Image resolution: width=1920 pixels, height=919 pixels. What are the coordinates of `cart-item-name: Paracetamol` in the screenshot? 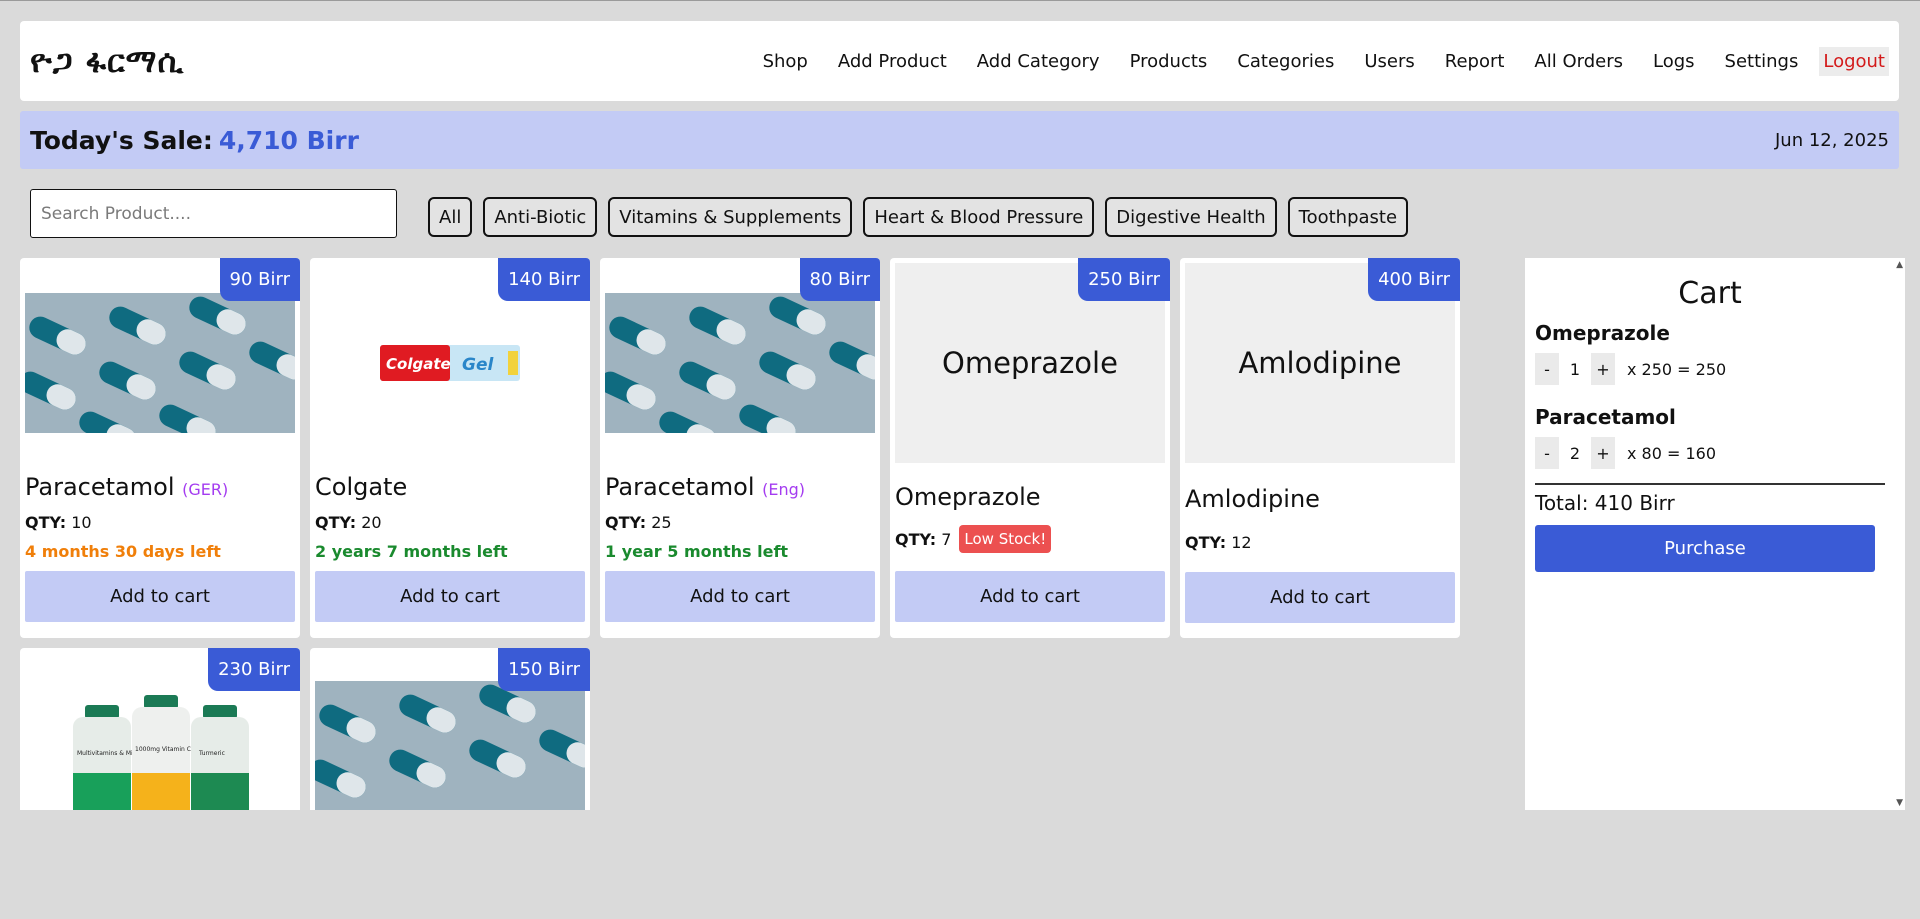 It's located at (1605, 417).